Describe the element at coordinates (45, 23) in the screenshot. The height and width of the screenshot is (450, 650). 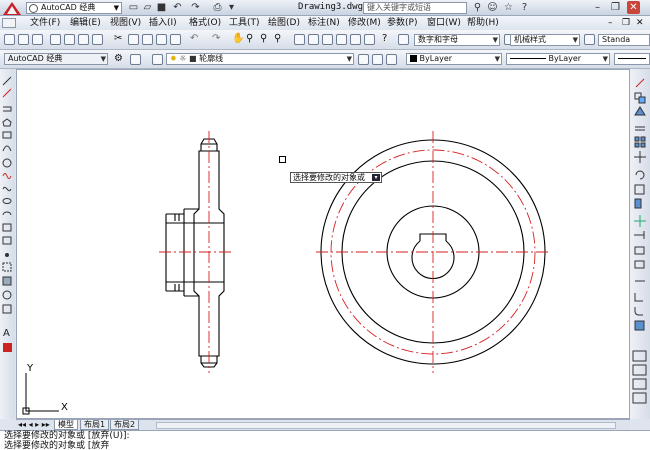
I see `menu-file: 文件(F)` at that location.